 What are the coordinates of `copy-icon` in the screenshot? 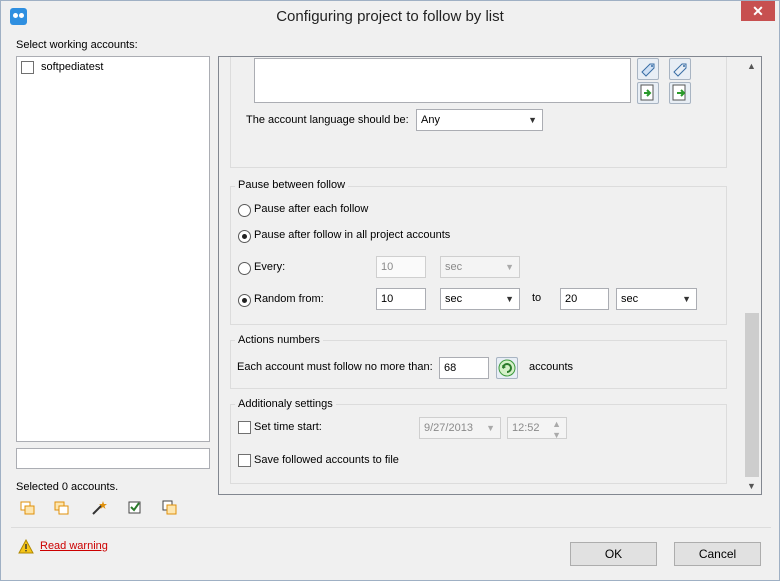 It's located at (28, 508).